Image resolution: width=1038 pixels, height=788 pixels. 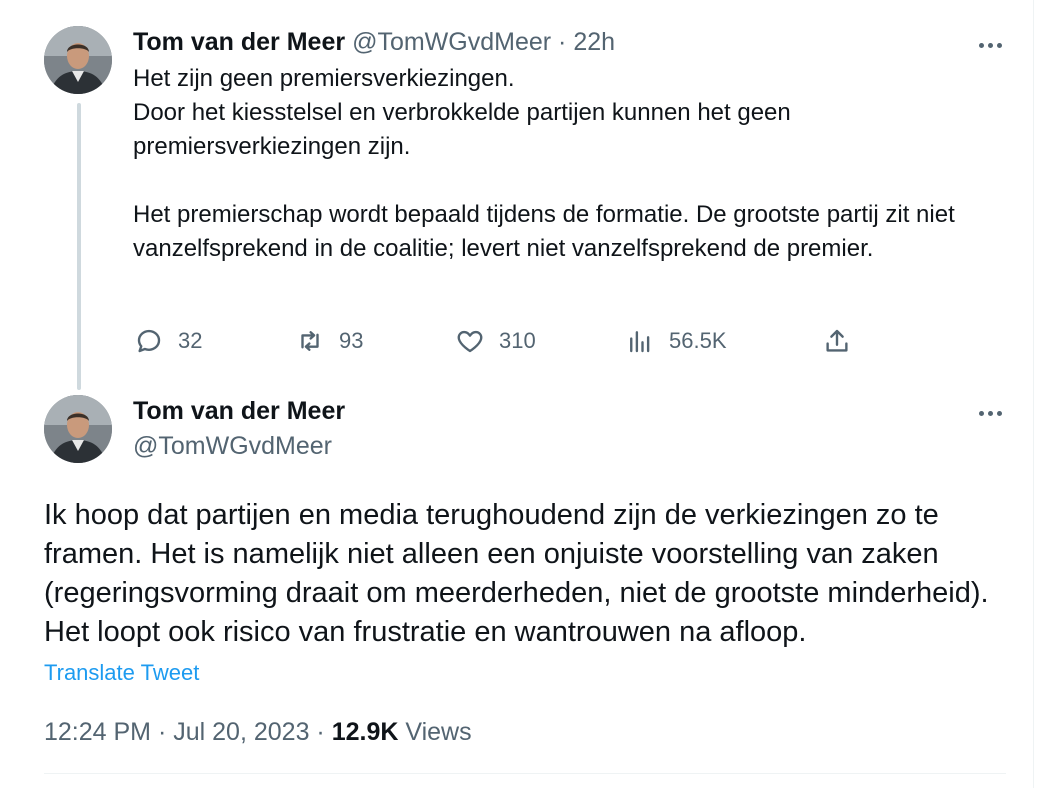 What do you see at coordinates (640, 342) in the screenshot?
I see `views-bar-chart-icon` at bounding box center [640, 342].